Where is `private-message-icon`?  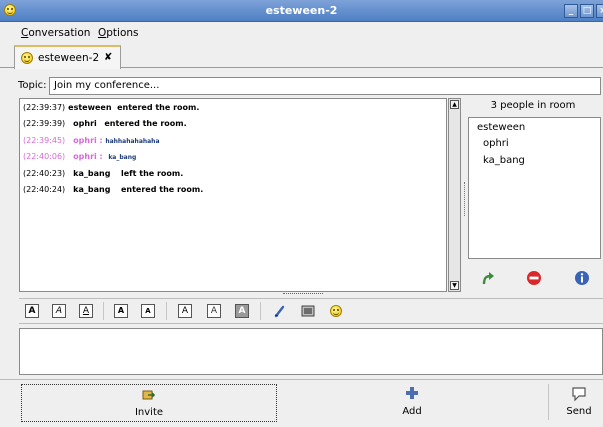 private-message-icon is located at coordinates (488, 278).